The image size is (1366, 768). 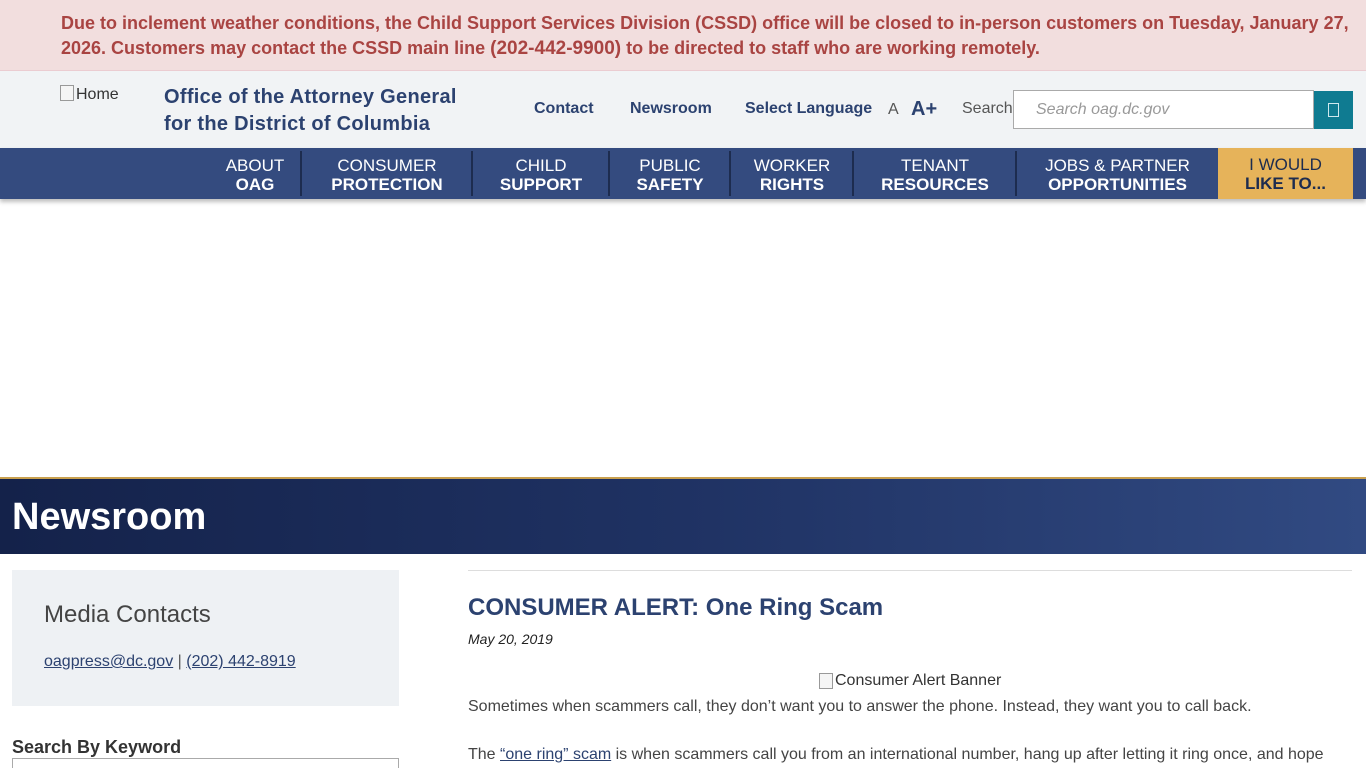 I want to click on consumer-alert-banner-image: Consumer Alert Banner, so click(x=910, y=681).